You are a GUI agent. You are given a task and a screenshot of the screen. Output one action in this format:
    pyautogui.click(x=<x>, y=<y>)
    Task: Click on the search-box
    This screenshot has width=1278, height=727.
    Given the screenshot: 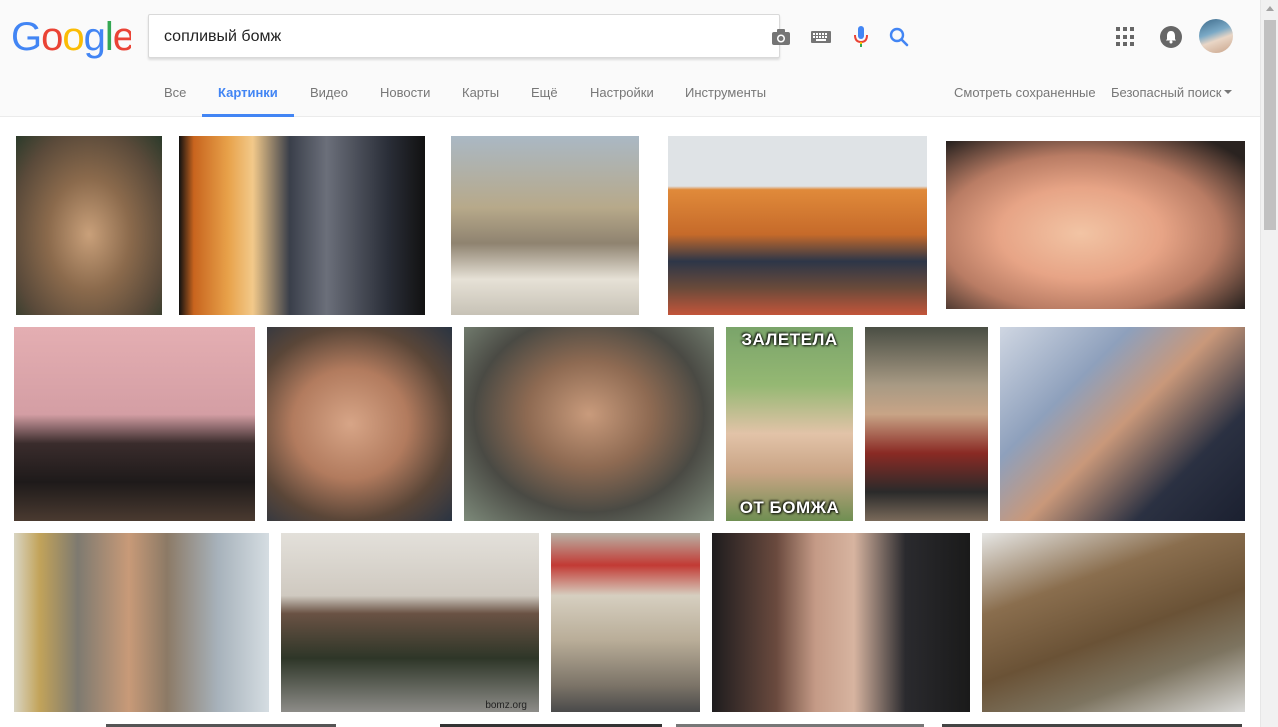 What is the action you would take?
    pyautogui.click(x=528, y=36)
    